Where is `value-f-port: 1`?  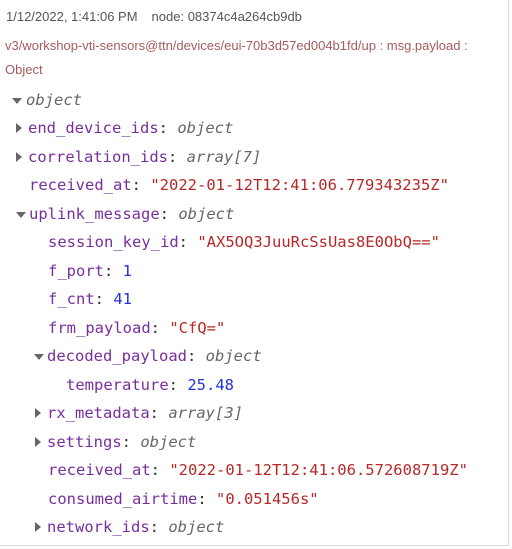
value-f-port: 1 is located at coordinates (127, 271).